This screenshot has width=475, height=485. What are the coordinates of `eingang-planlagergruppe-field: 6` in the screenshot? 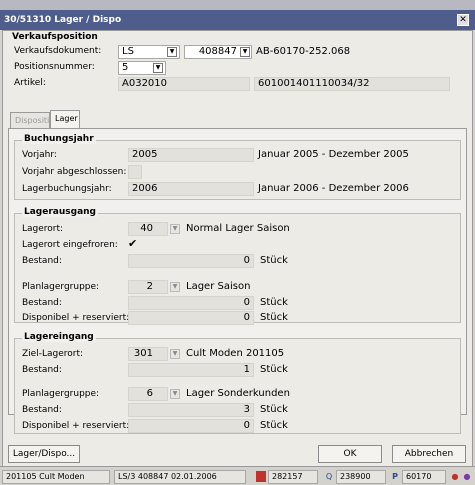 It's located at (148, 394).